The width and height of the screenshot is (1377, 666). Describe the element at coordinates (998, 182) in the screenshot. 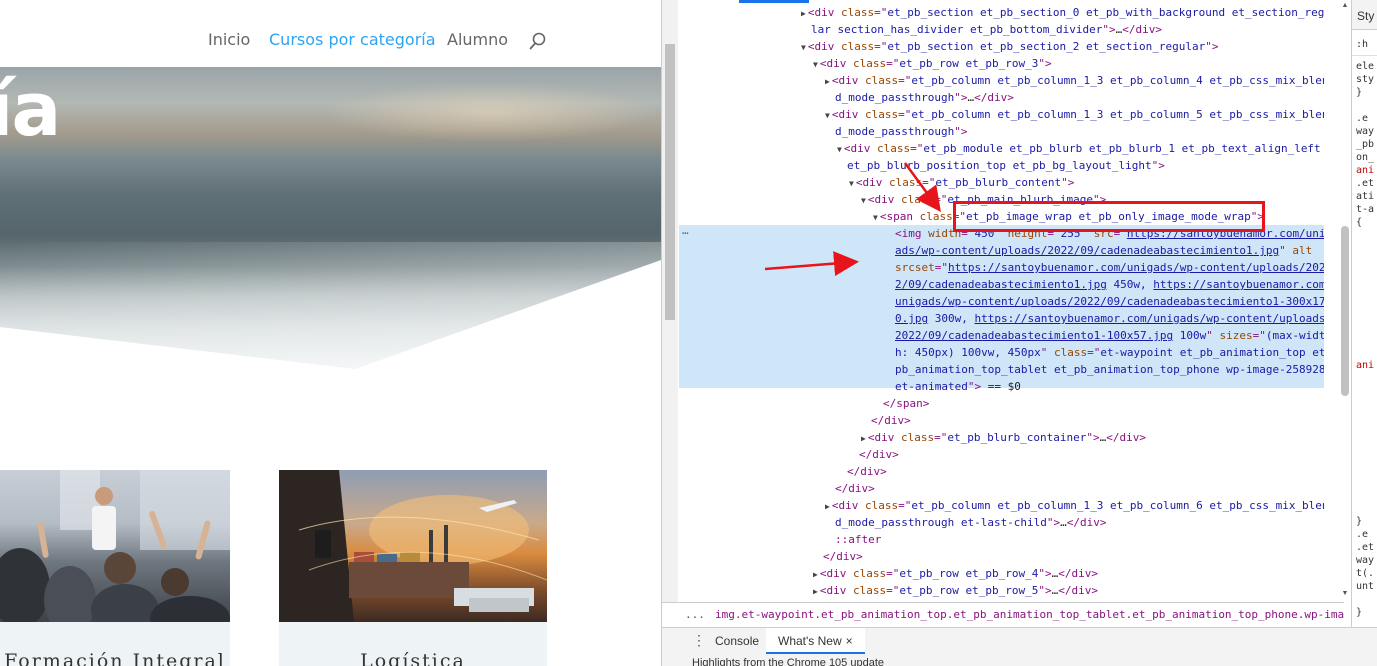

I see `dom-token-val: et_pb_blurb_content` at that location.